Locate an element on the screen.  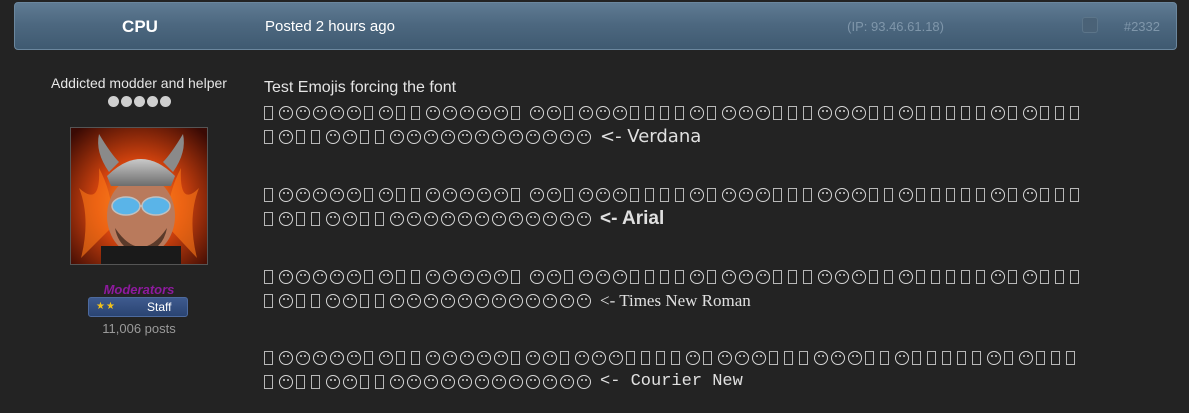
ip-address: (IP: 93.46.61.18) is located at coordinates (895, 27).